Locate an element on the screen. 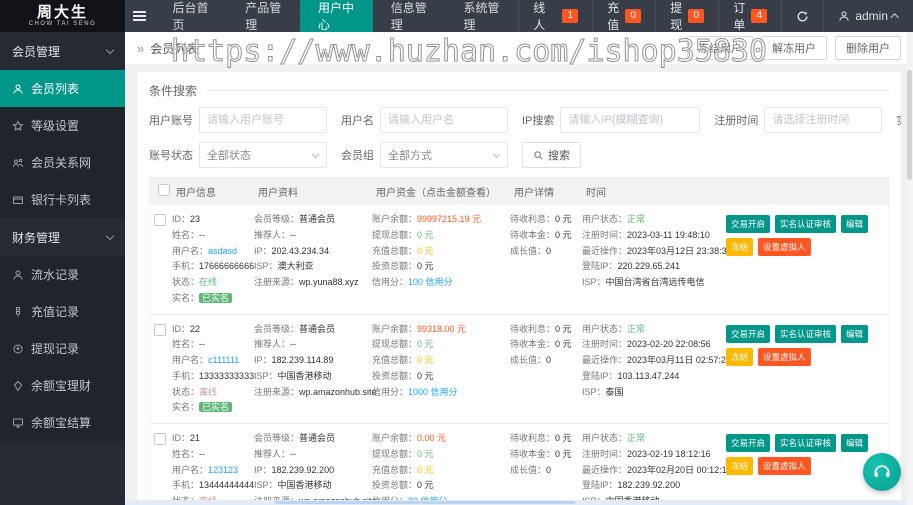  nav-item-user-center: 用户中心 is located at coordinates (336, 16).